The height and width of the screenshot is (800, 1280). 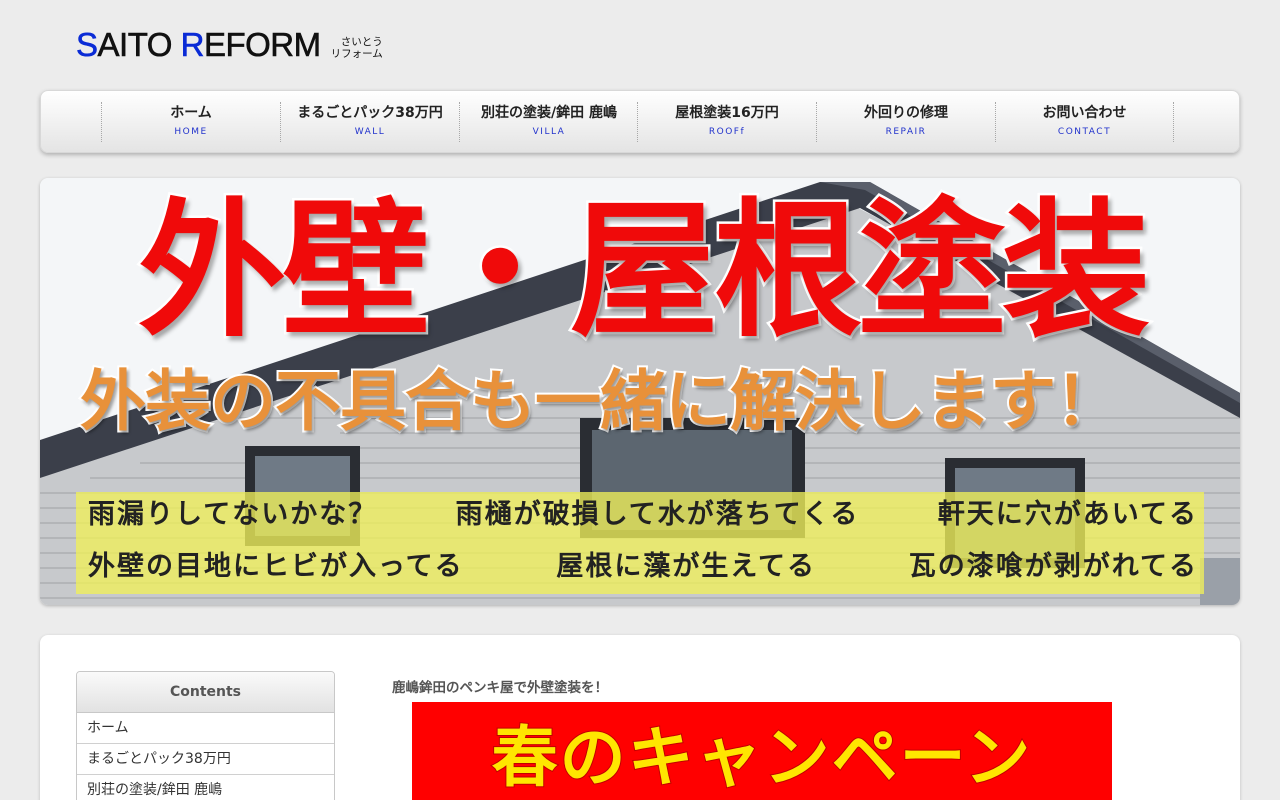 What do you see at coordinates (686, 566) in the screenshot?
I see `problem-item: 屋根に藻が生えてる` at bounding box center [686, 566].